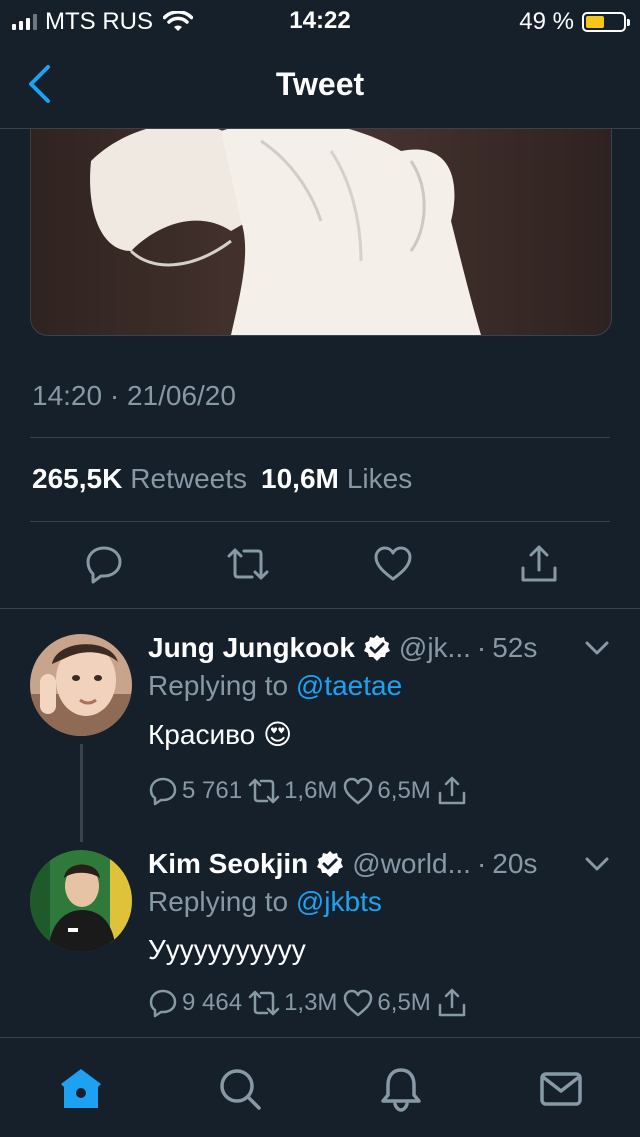  I want to click on retweet-count: 1,3M, so click(311, 1002).